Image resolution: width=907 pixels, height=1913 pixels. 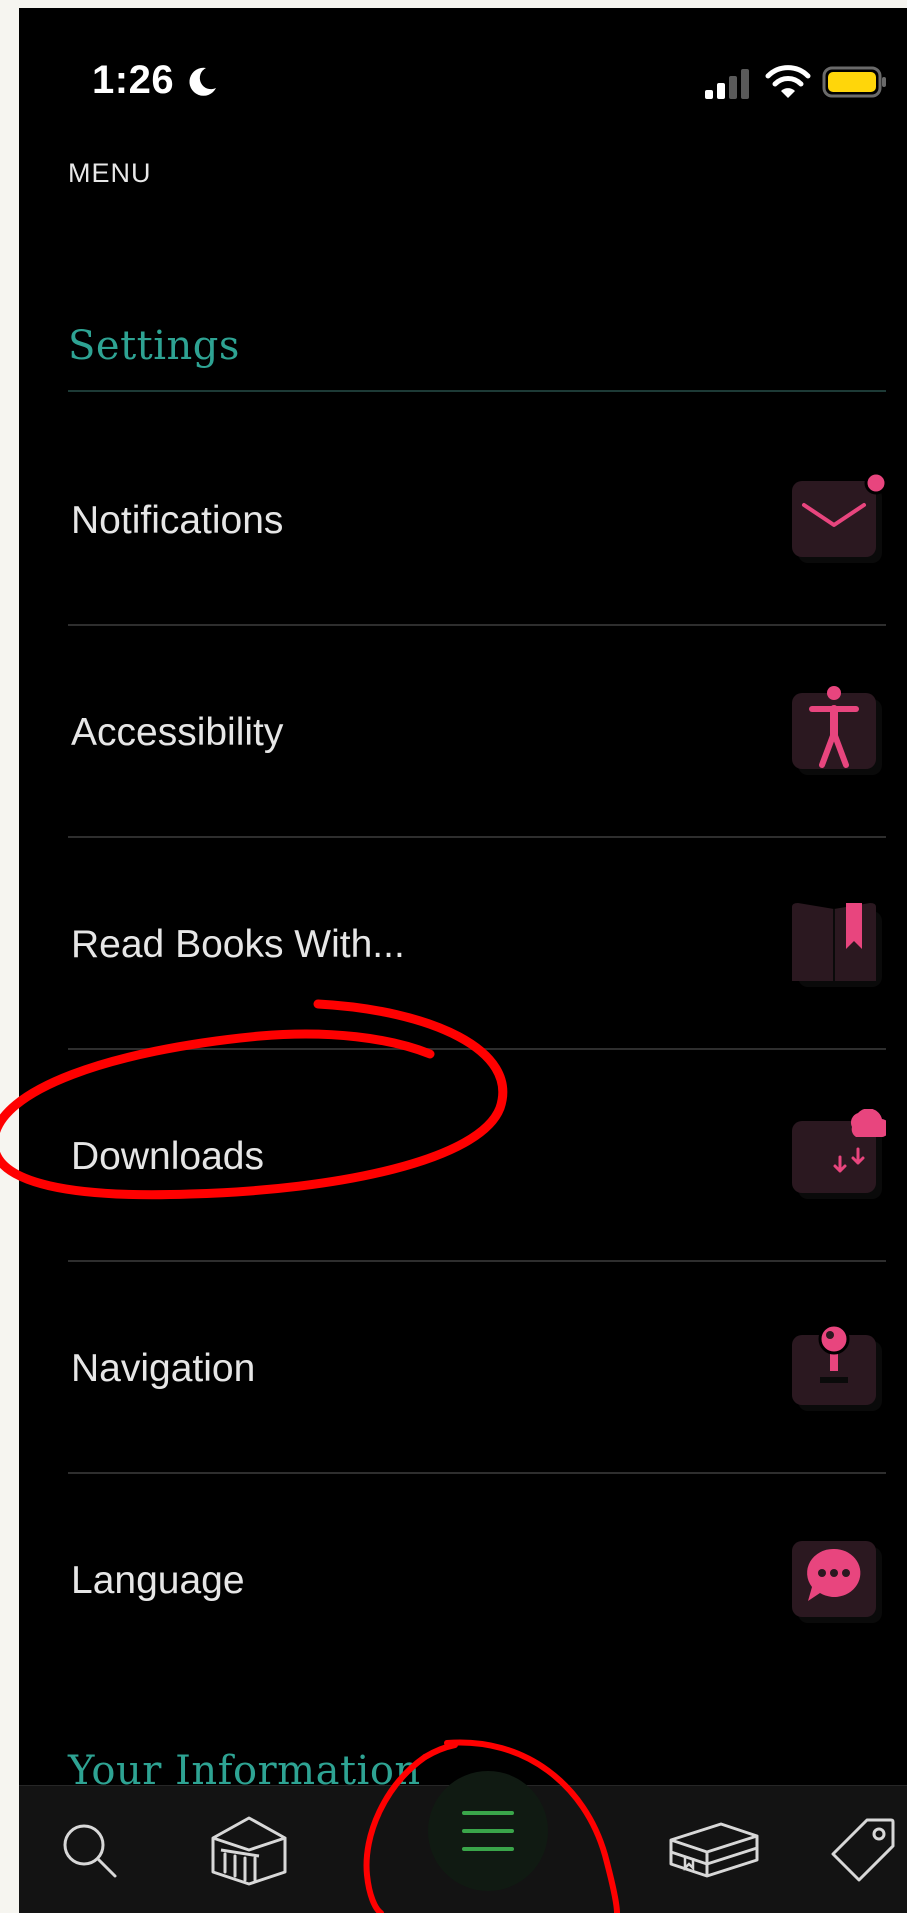 What do you see at coordinates (863, 1850) in the screenshot?
I see `tag-icon` at bounding box center [863, 1850].